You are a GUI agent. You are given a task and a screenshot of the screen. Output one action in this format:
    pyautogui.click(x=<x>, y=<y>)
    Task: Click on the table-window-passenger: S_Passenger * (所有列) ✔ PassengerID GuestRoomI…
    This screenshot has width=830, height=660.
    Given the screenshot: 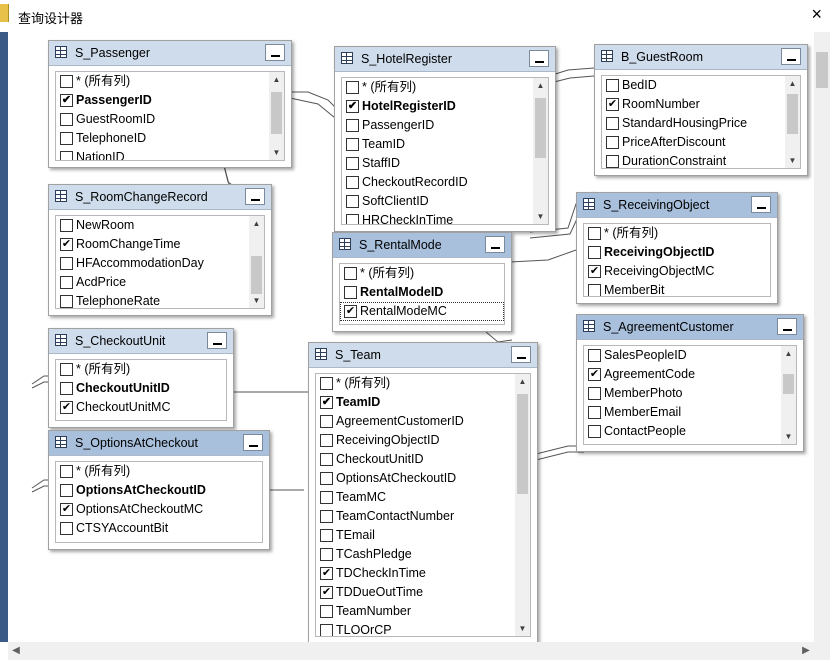 What is the action you would take?
    pyautogui.click(x=170, y=104)
    